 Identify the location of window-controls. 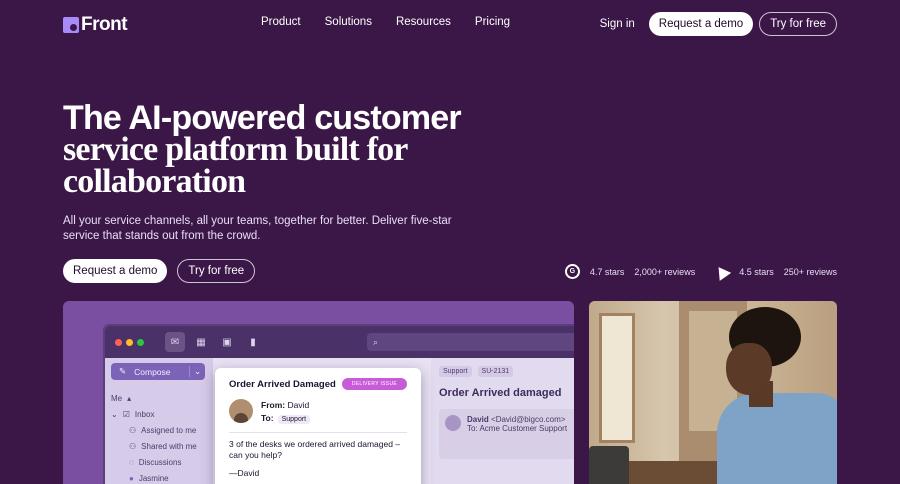
(129, 342).